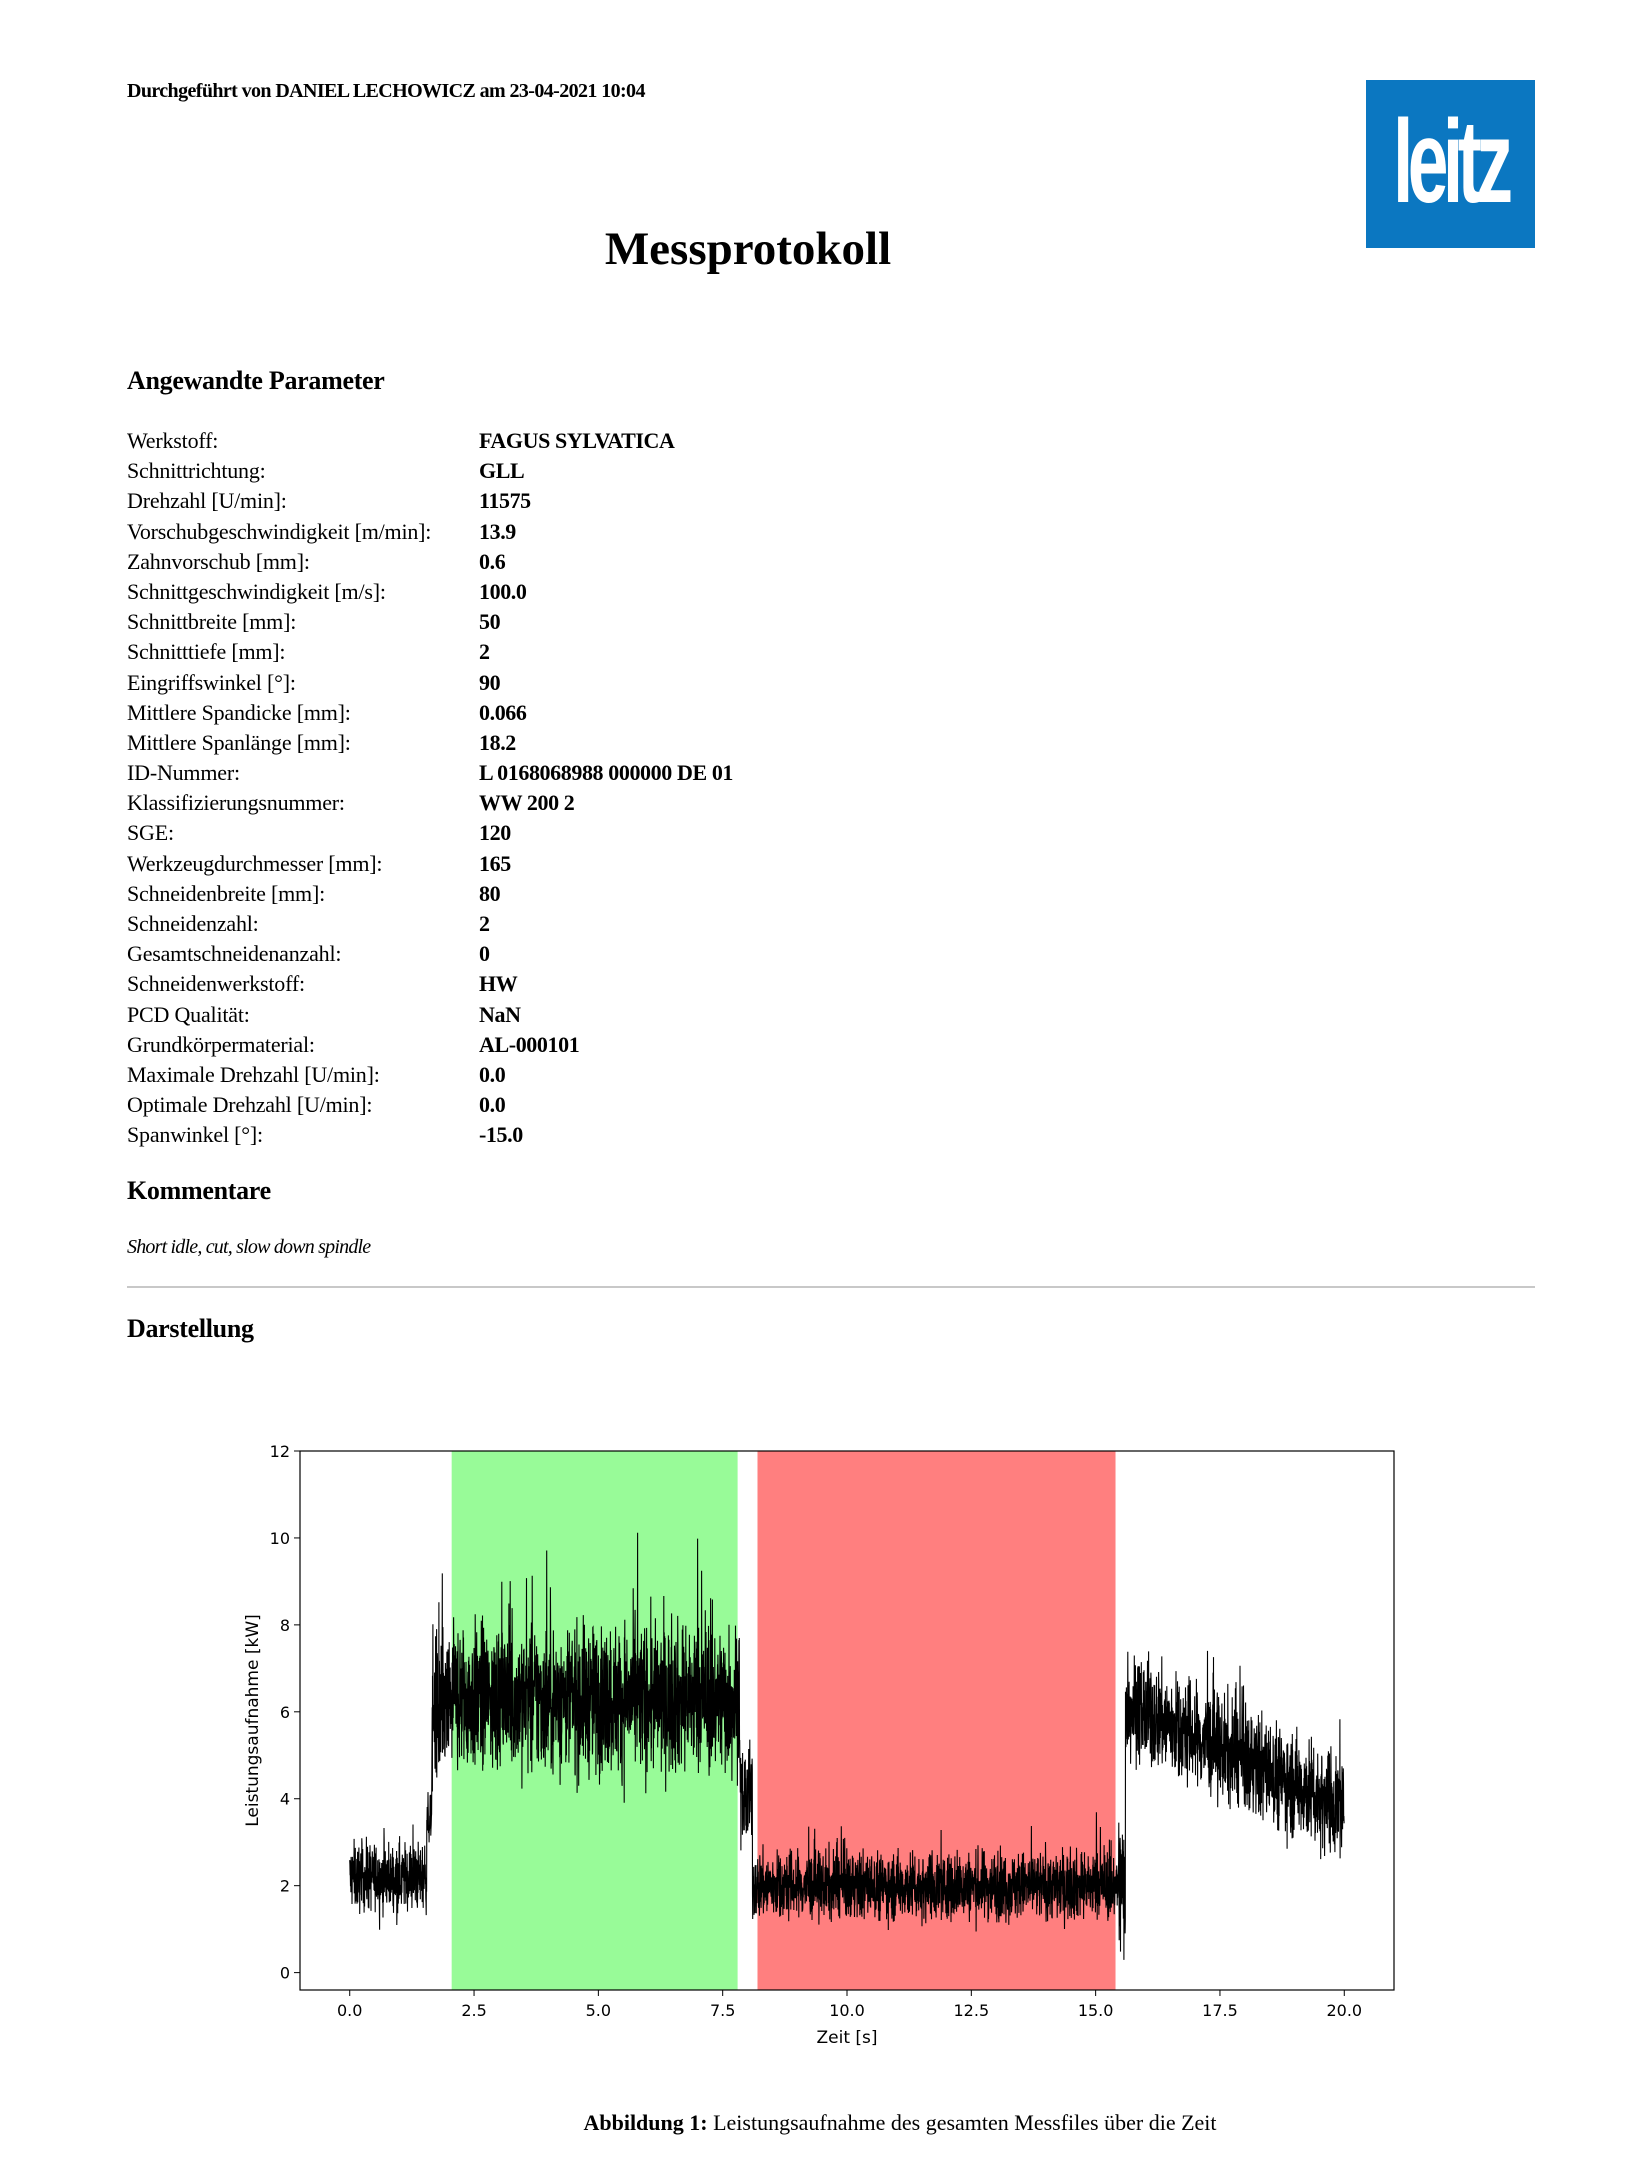 The height and width of the screenshot is (2160, 1652). What do you see at coordinates (430, 1045) in the screenshot?
I see `parameter-row: Grundkörpermaterial: AL-000101` at bounding box center [430, 1045].